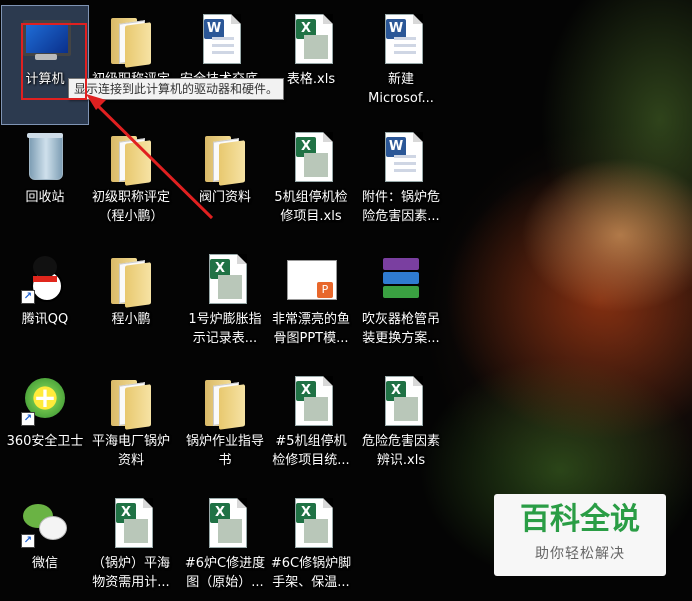  Describe the element at coordinates (580, 519) in the screenshot. I see `watermark-title: 百科全说` at that location.